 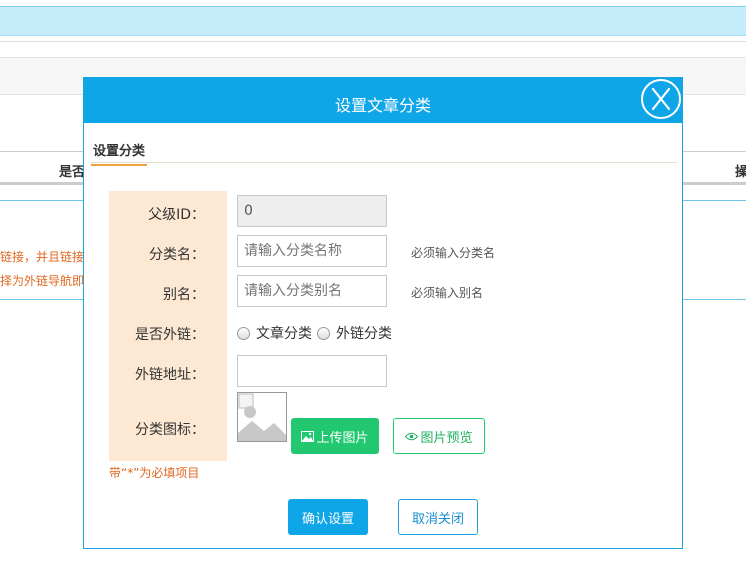 I want to click on parent-id-field: 0, so click(x=312, y=211).